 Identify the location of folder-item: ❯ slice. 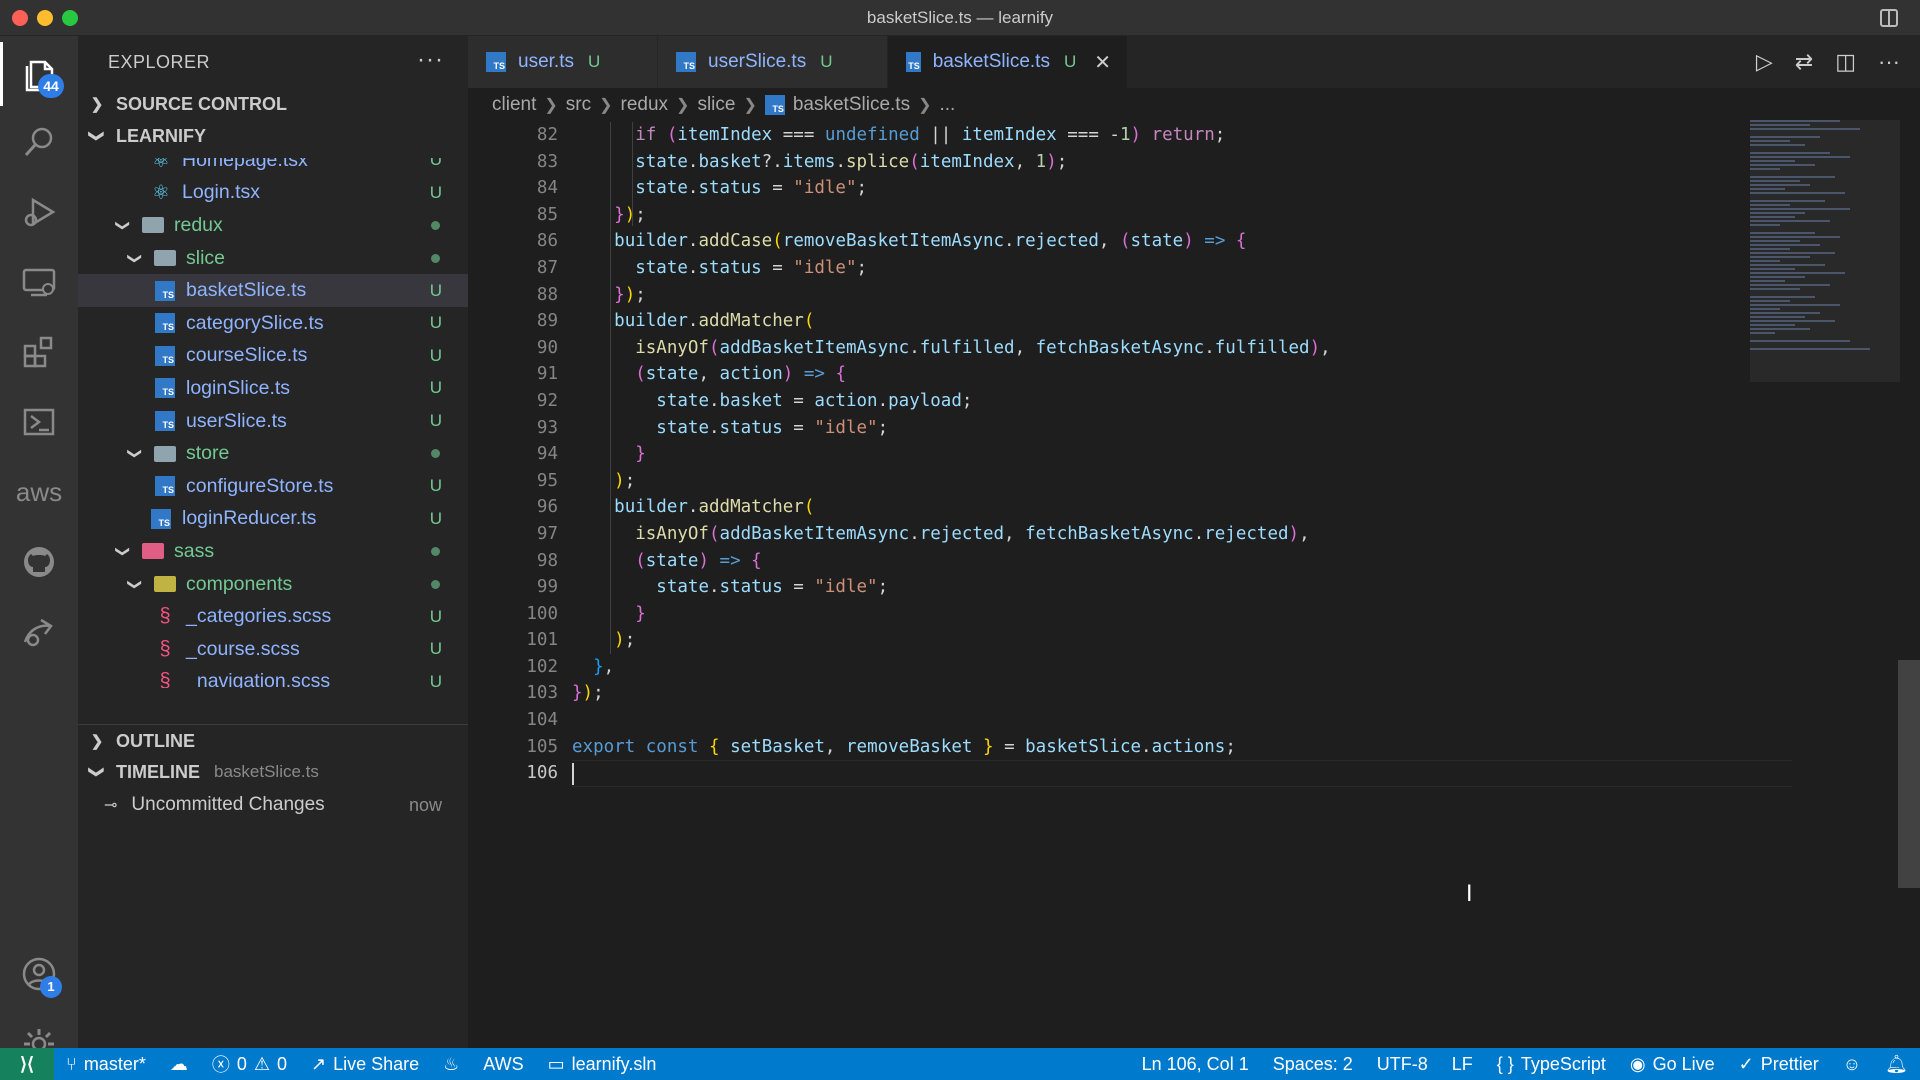
(273, 258).